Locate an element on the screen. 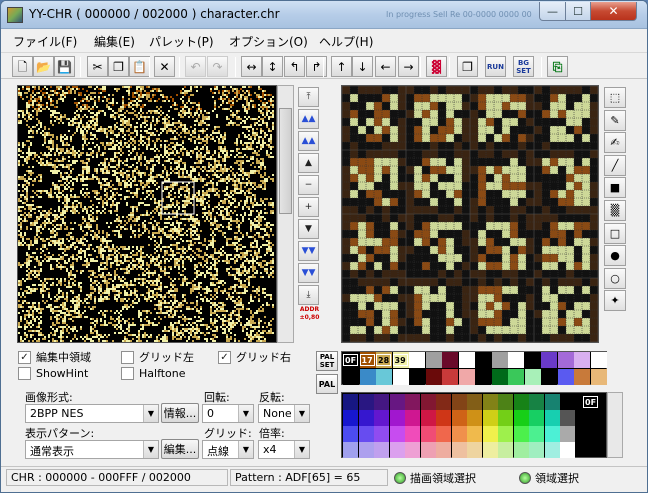  paste-icon: 📋 is located at coordinates (139, 66).